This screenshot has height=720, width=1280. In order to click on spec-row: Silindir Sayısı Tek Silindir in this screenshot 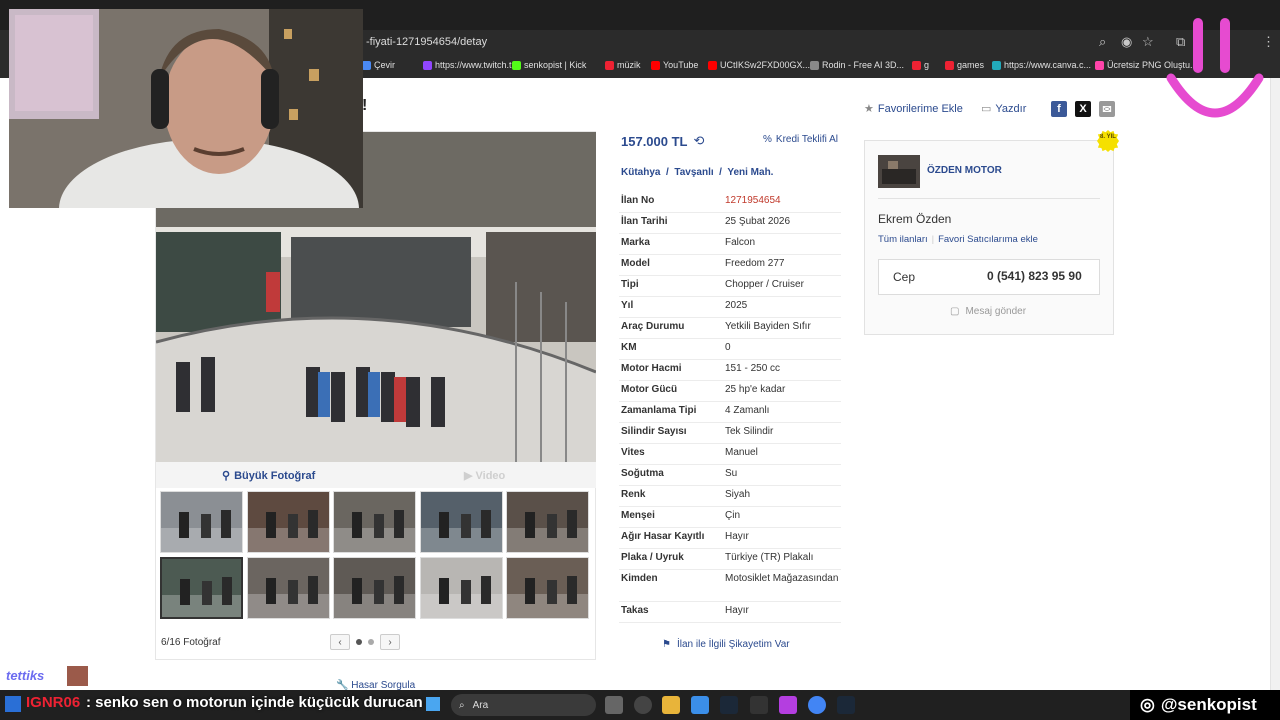, I will do `click(730, 433)`.